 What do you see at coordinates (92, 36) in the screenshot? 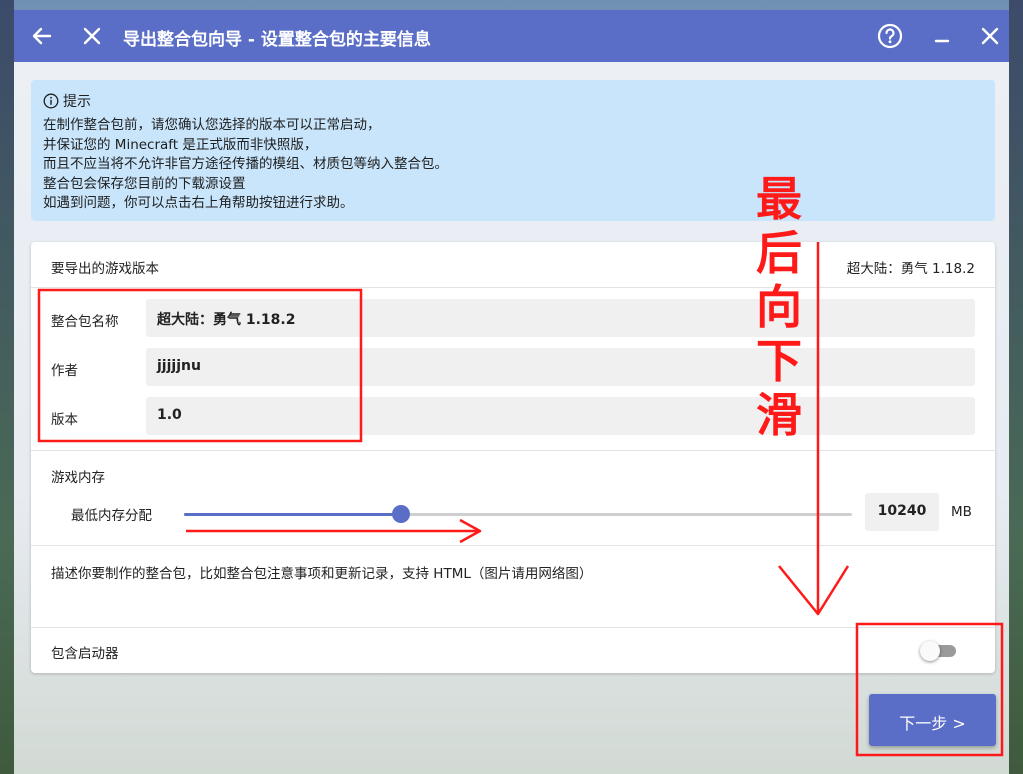
I see `close-wizard-icon` at bounding box center [92, 36].